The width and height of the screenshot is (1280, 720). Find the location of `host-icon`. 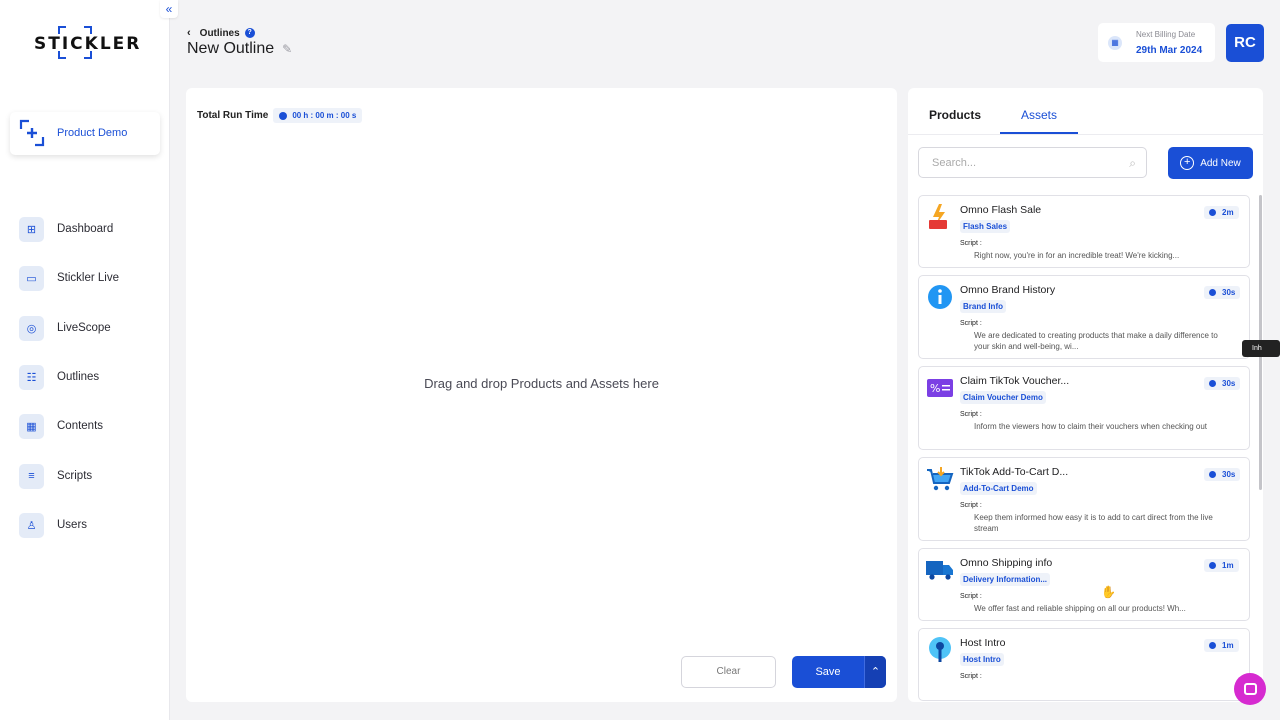

host-icon is located at coordinates (940, 650).